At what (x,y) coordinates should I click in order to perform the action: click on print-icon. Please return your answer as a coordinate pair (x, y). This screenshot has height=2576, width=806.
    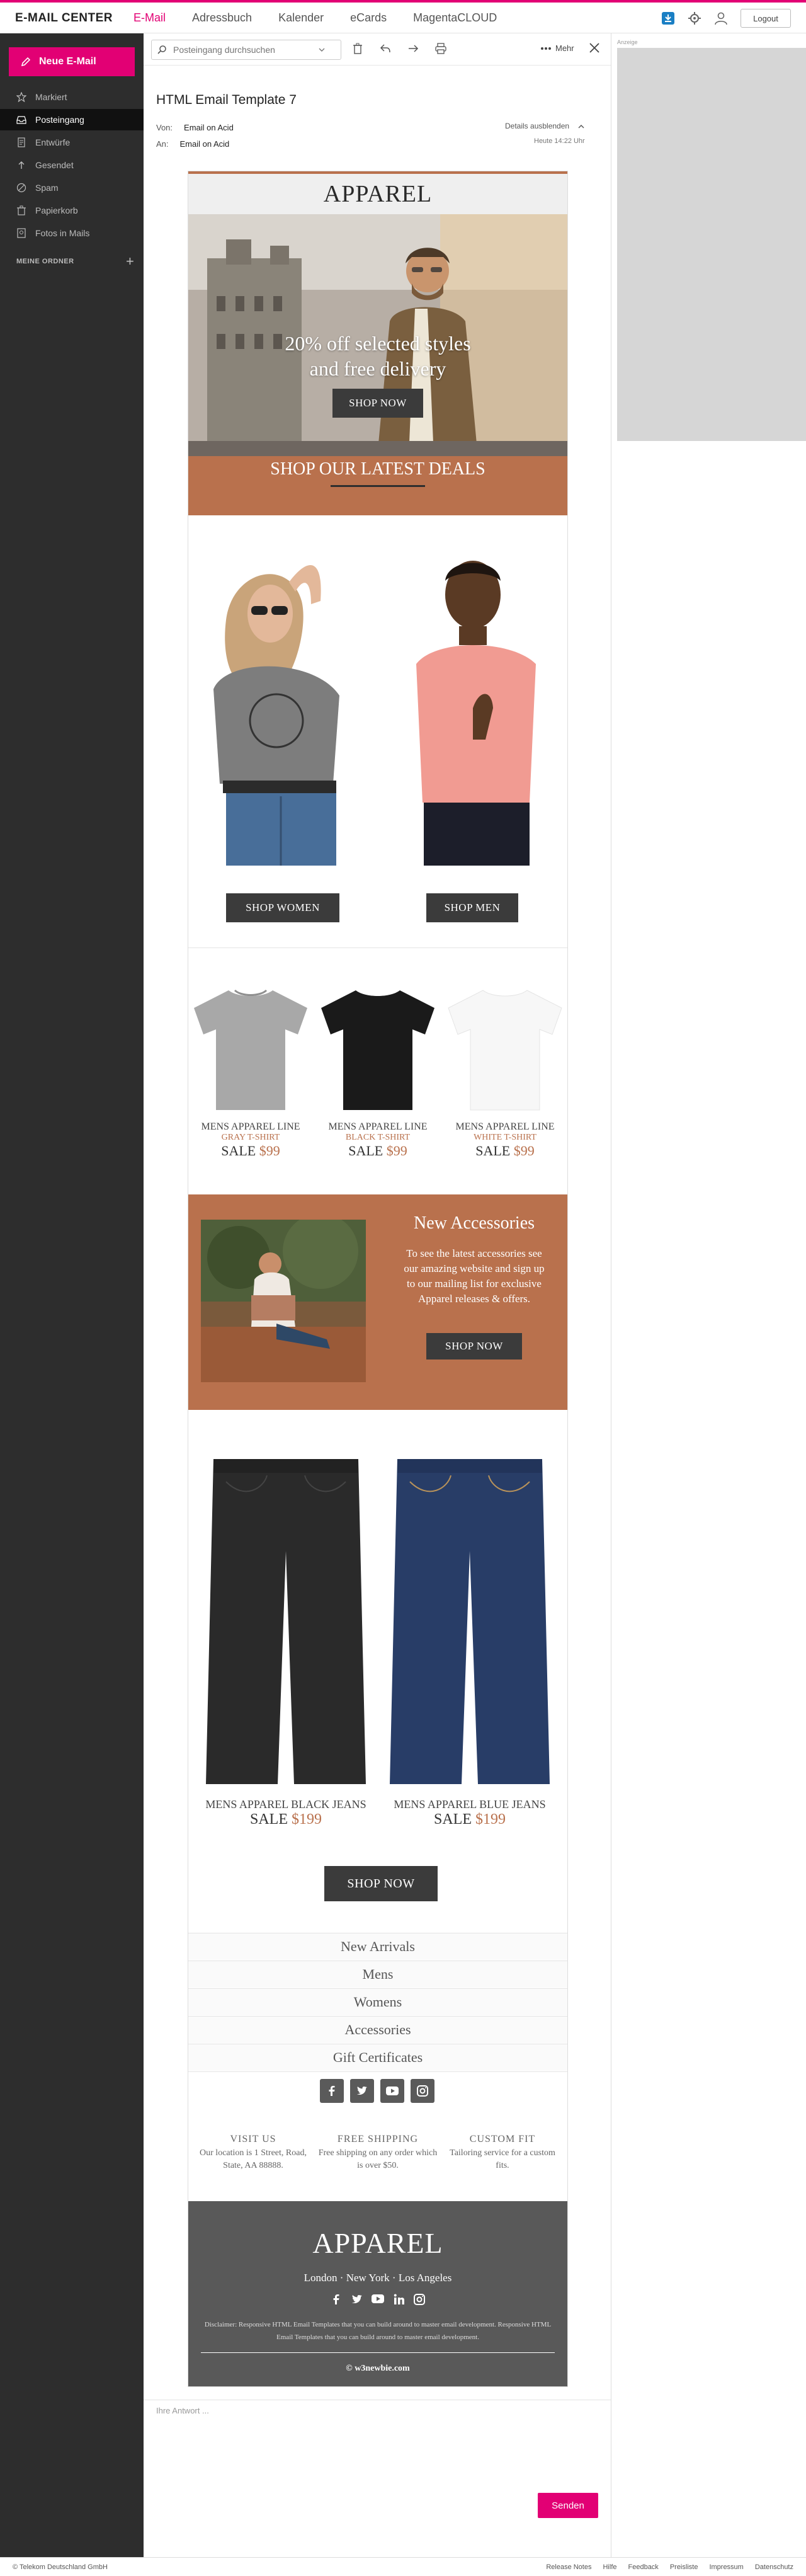
    Looking at the image, I should click on (441, 48).